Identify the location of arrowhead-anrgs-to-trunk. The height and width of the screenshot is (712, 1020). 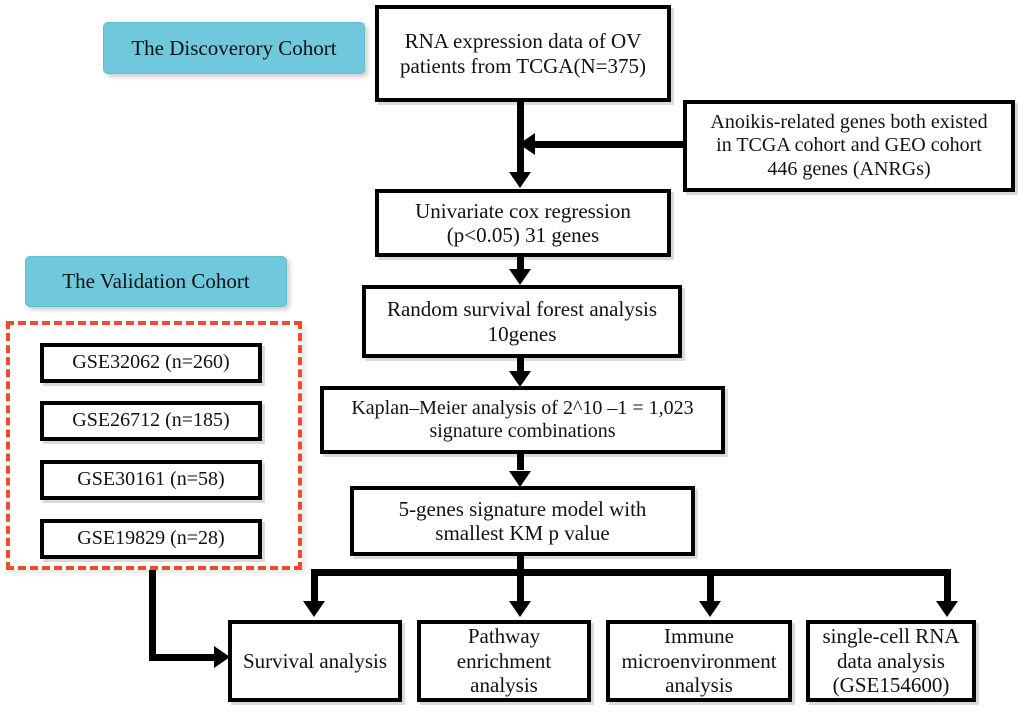
(527, 144).